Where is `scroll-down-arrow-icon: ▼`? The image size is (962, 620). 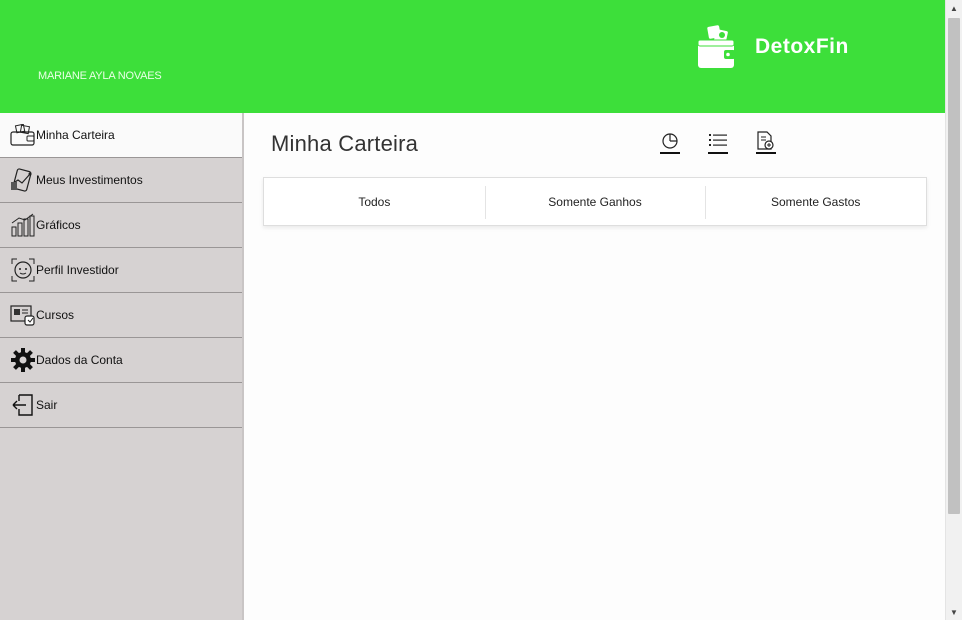 scroll-down-arrow-icon: ▼ is located at coordinates (954, 612).